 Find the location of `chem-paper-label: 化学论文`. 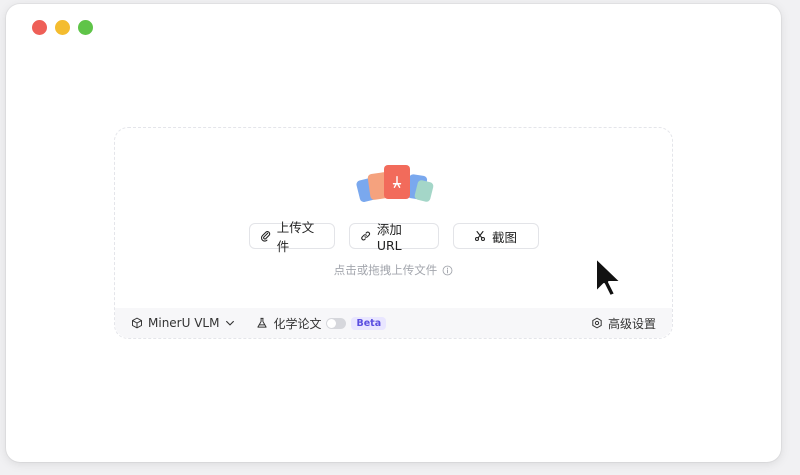

chem-paper-label: 化学论文 is located at coordinates (297, 323).